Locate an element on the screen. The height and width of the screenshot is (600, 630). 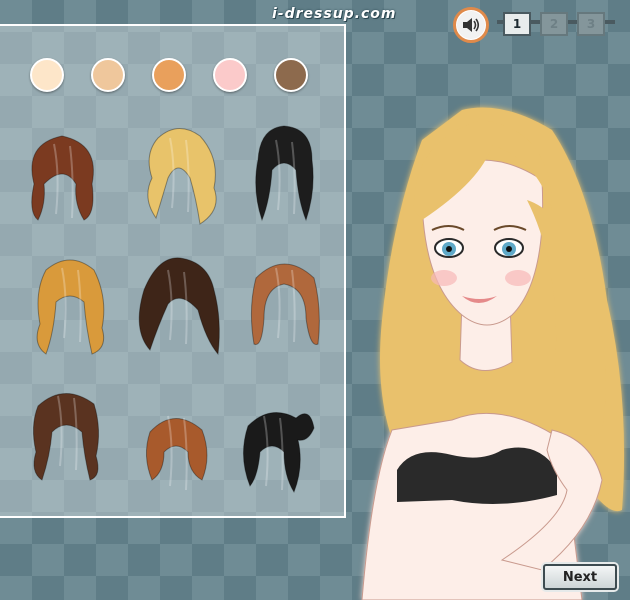
swatch-brown is located at coordinates (291, 75).